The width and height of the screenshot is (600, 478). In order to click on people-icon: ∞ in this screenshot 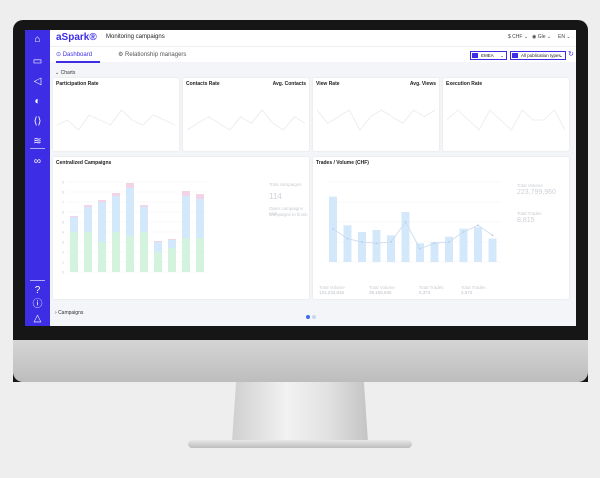, I will do `click(37, 161)`.